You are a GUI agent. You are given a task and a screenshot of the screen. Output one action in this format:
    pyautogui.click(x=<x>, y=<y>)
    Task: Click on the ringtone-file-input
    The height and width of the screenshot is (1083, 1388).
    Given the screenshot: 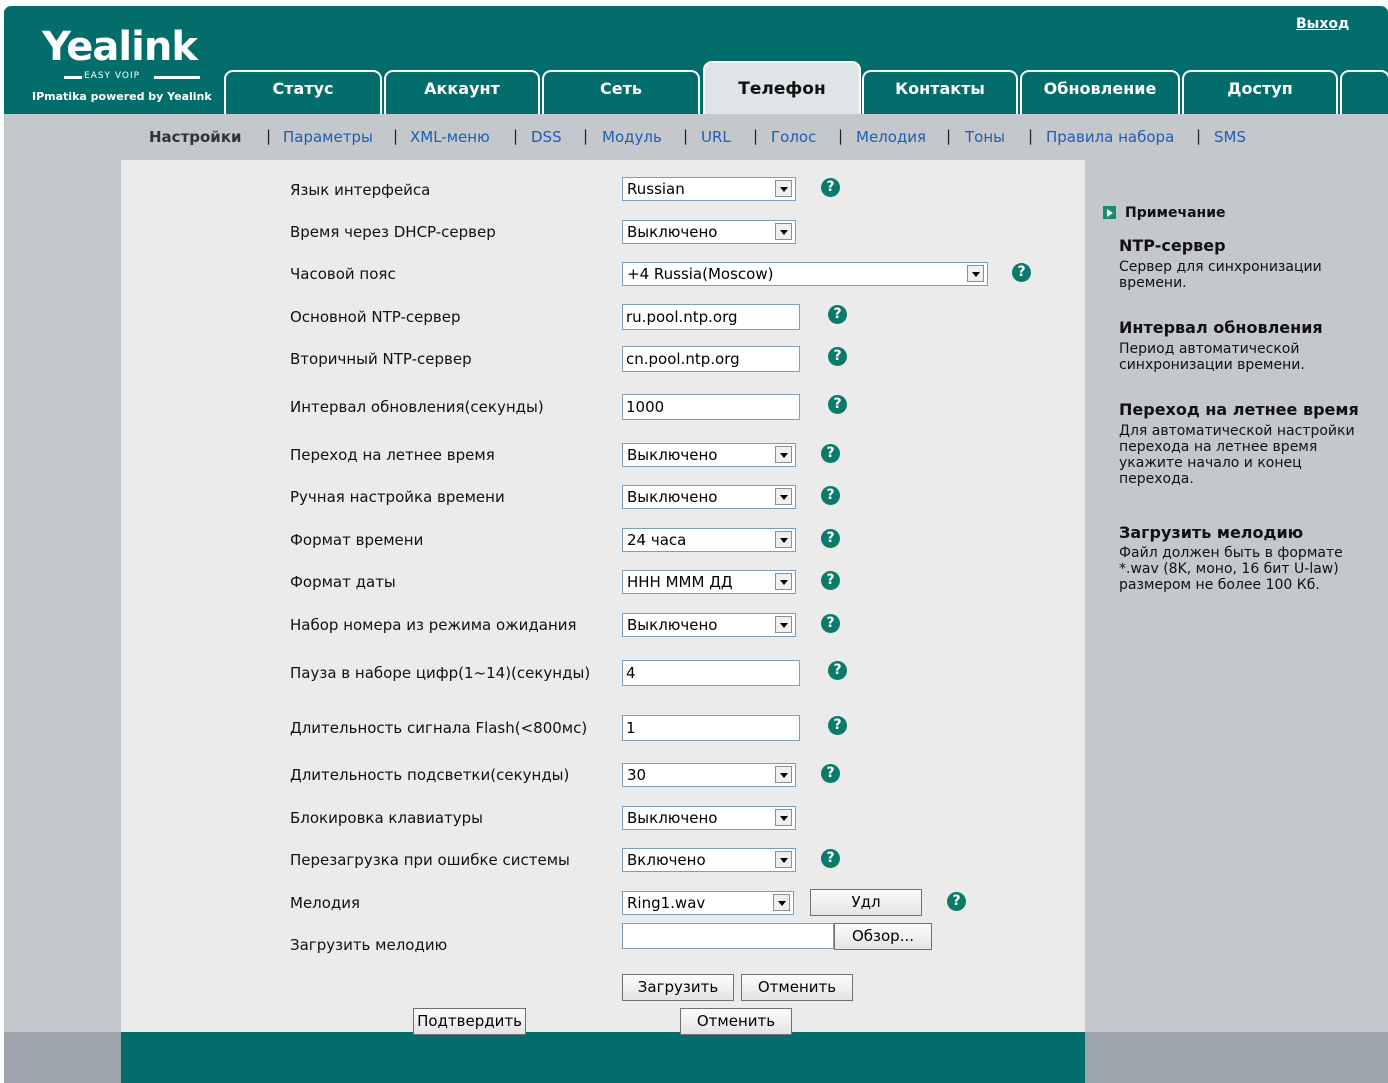 What is the action you would take?
    pyautogui.click(x=728, y=936)
    